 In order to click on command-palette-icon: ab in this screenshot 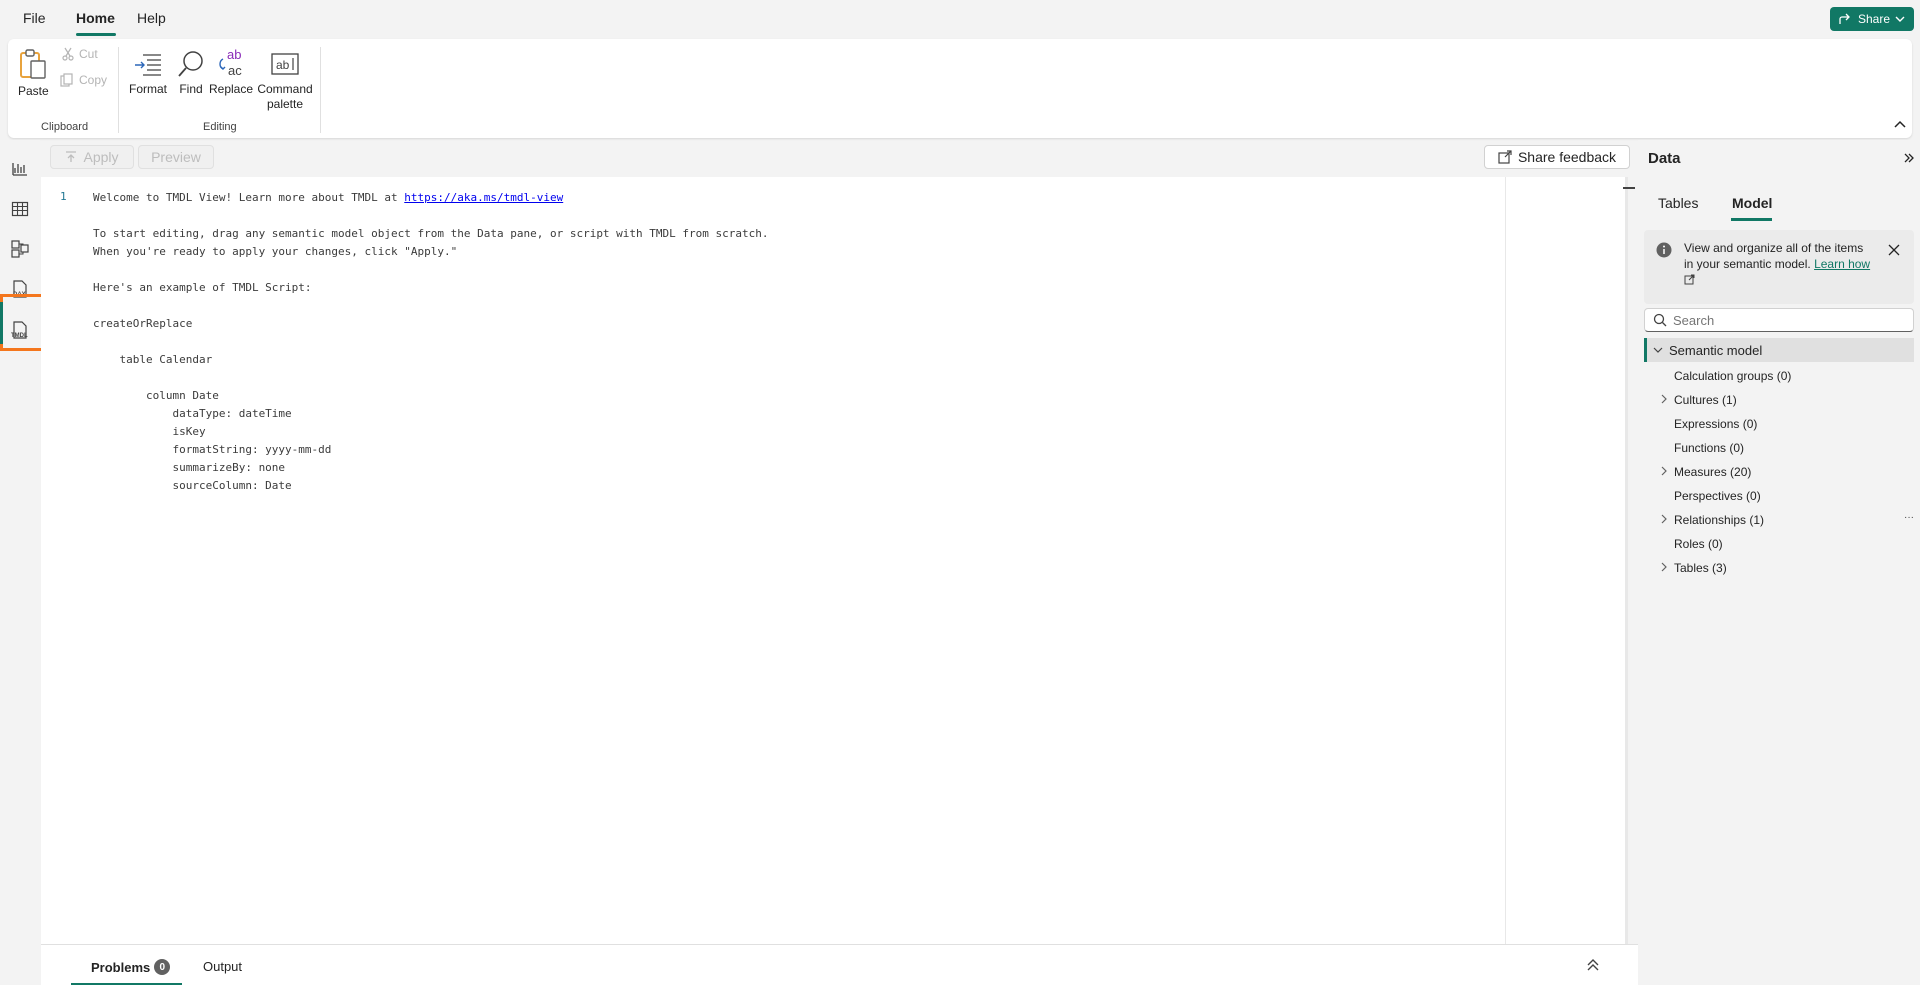, I will do `click(285, 64)`.